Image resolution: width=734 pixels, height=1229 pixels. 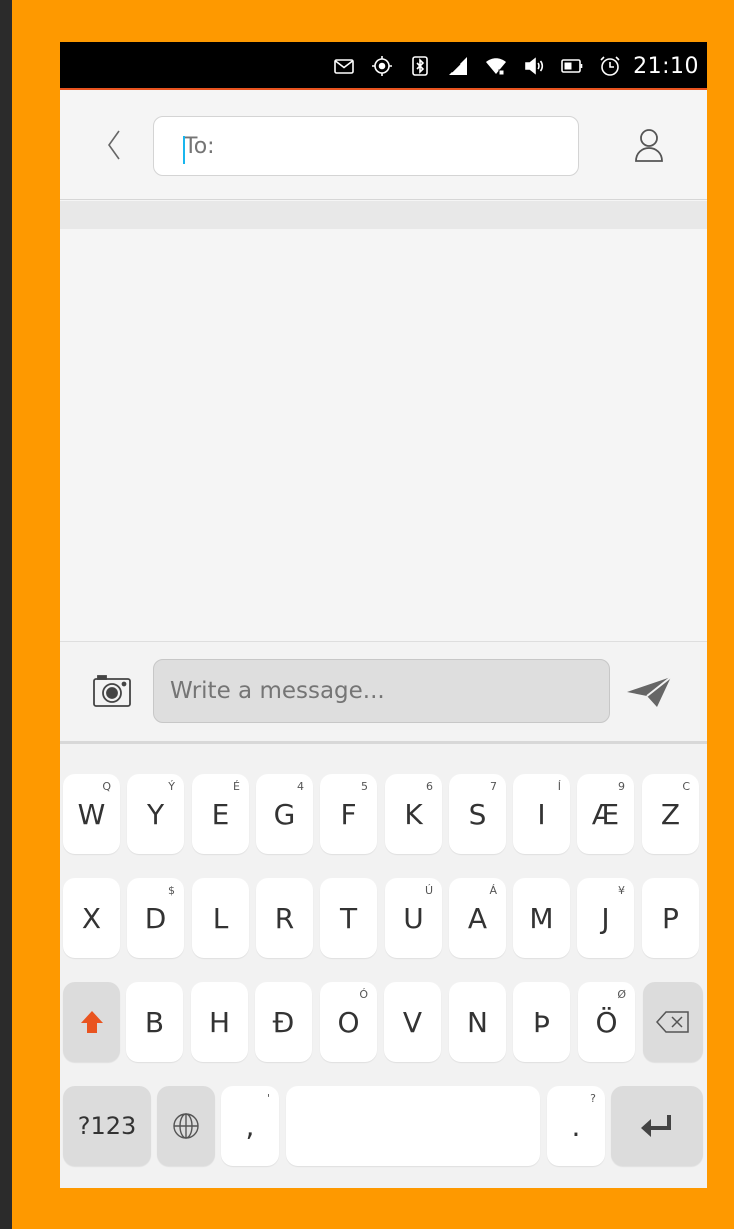 I want to click on key: X, so click(x=91, y=918).